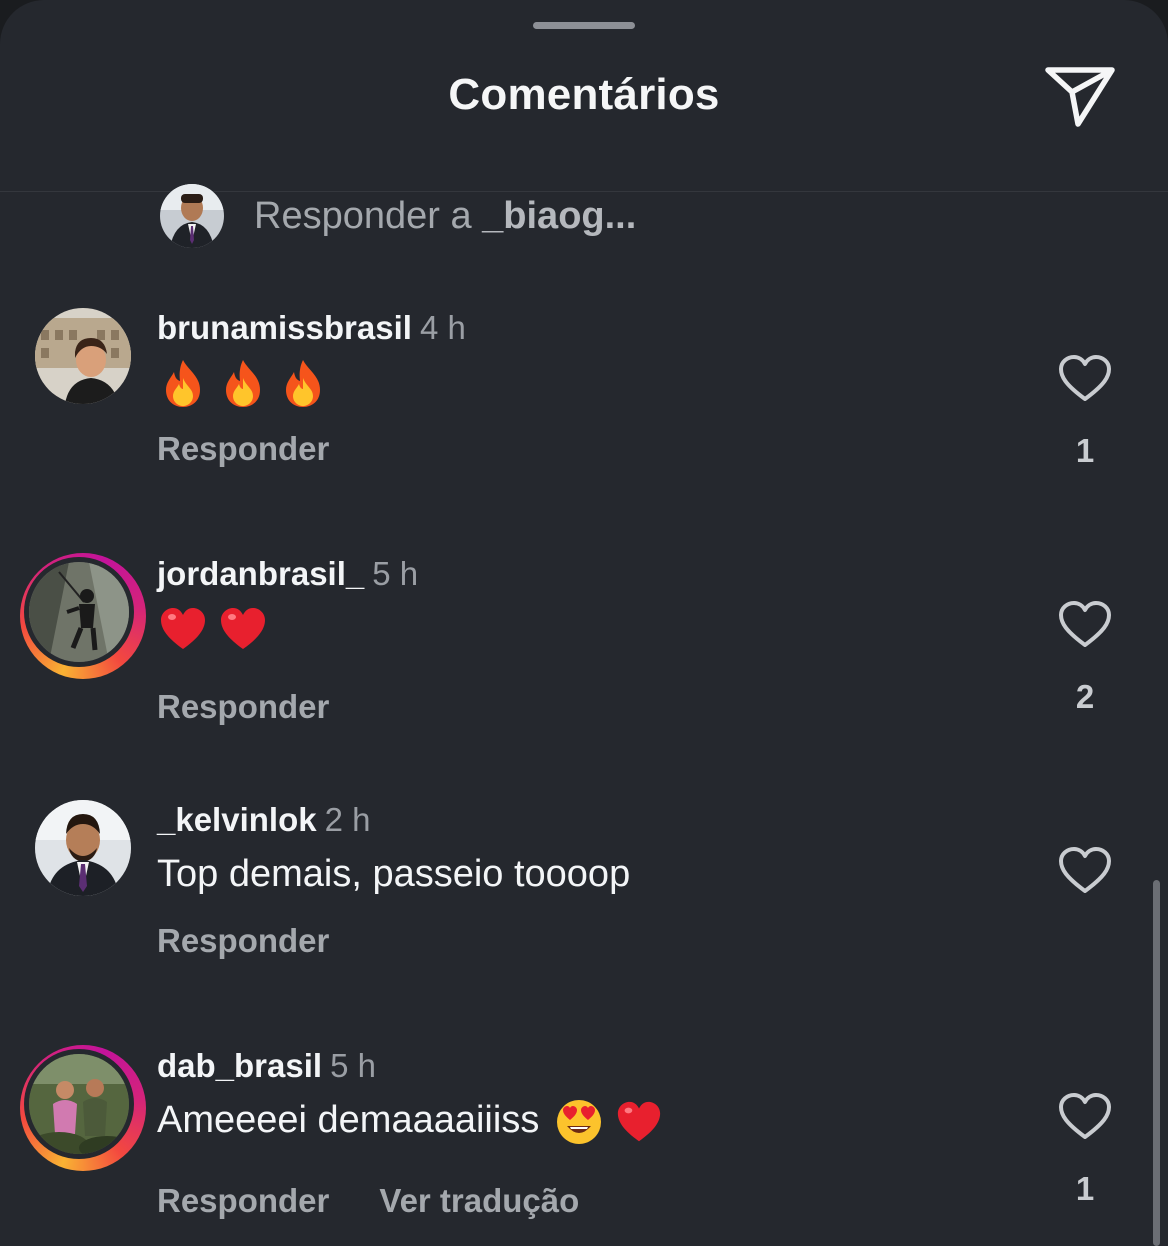 Image resolution: width=1168 pixels, height=1246 pixels. What do you see at coordinates (347, 819) in the screenshot?
I see `comment-time: 2 h` at bounding box center [347, 819].